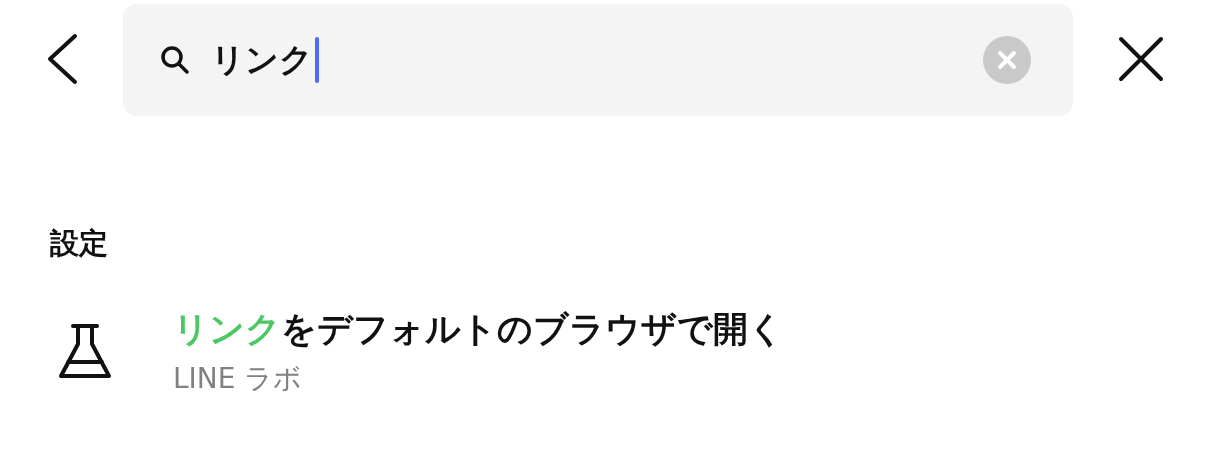 The height and width of the screenshot is (467, 1206). I want to click on section-title: 設定, so click(79, 243).